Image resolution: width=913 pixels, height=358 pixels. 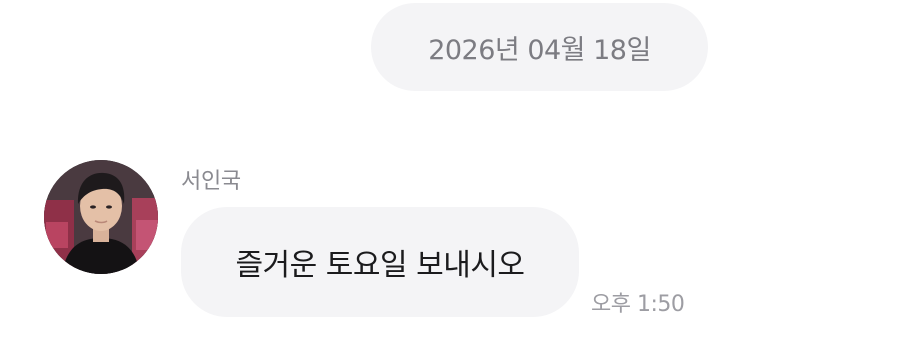 I want to click on date-divider: 2026년 04월 18일, so click(x=539, y=47).